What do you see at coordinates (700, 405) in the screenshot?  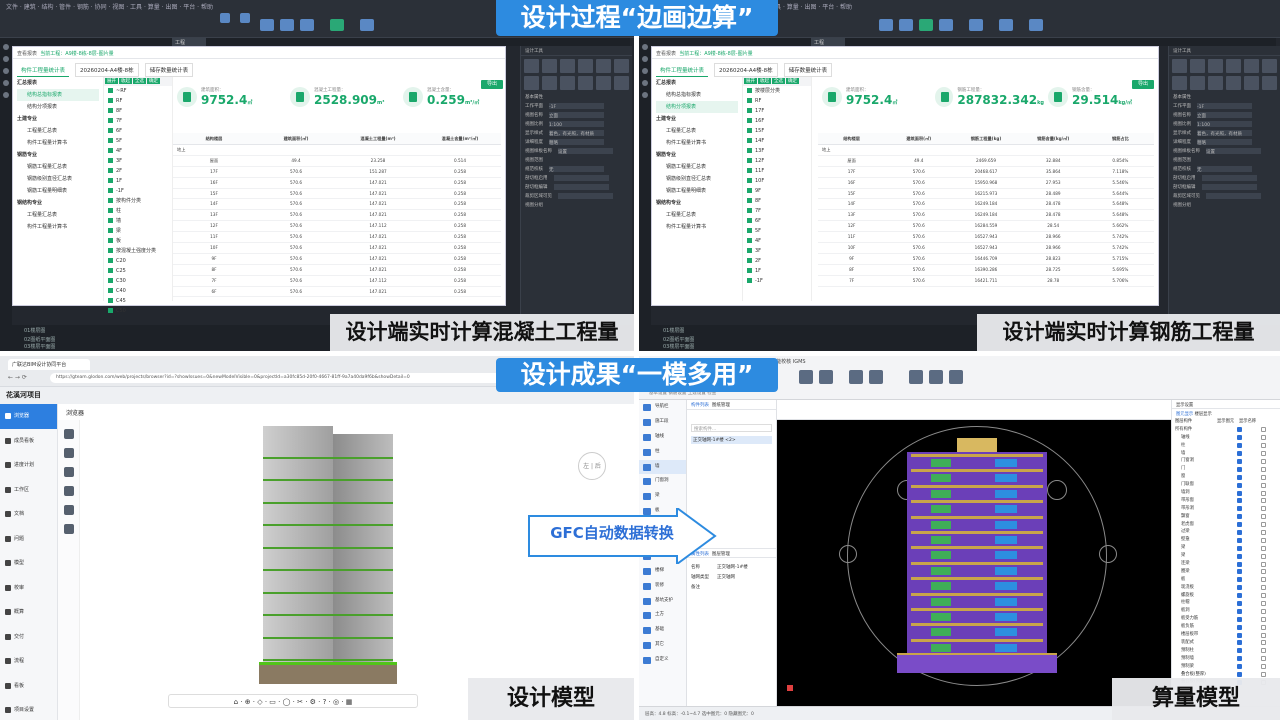 I see `tab-component-list: 构件列表` at bounding box center [700, 405].